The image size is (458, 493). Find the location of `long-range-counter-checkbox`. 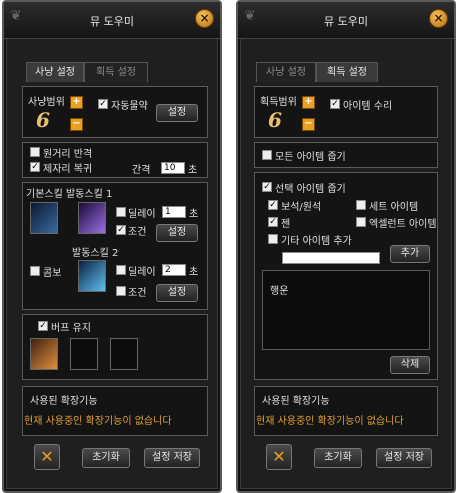

long-range-counter-checkbox is located at coordinates (35, 152).